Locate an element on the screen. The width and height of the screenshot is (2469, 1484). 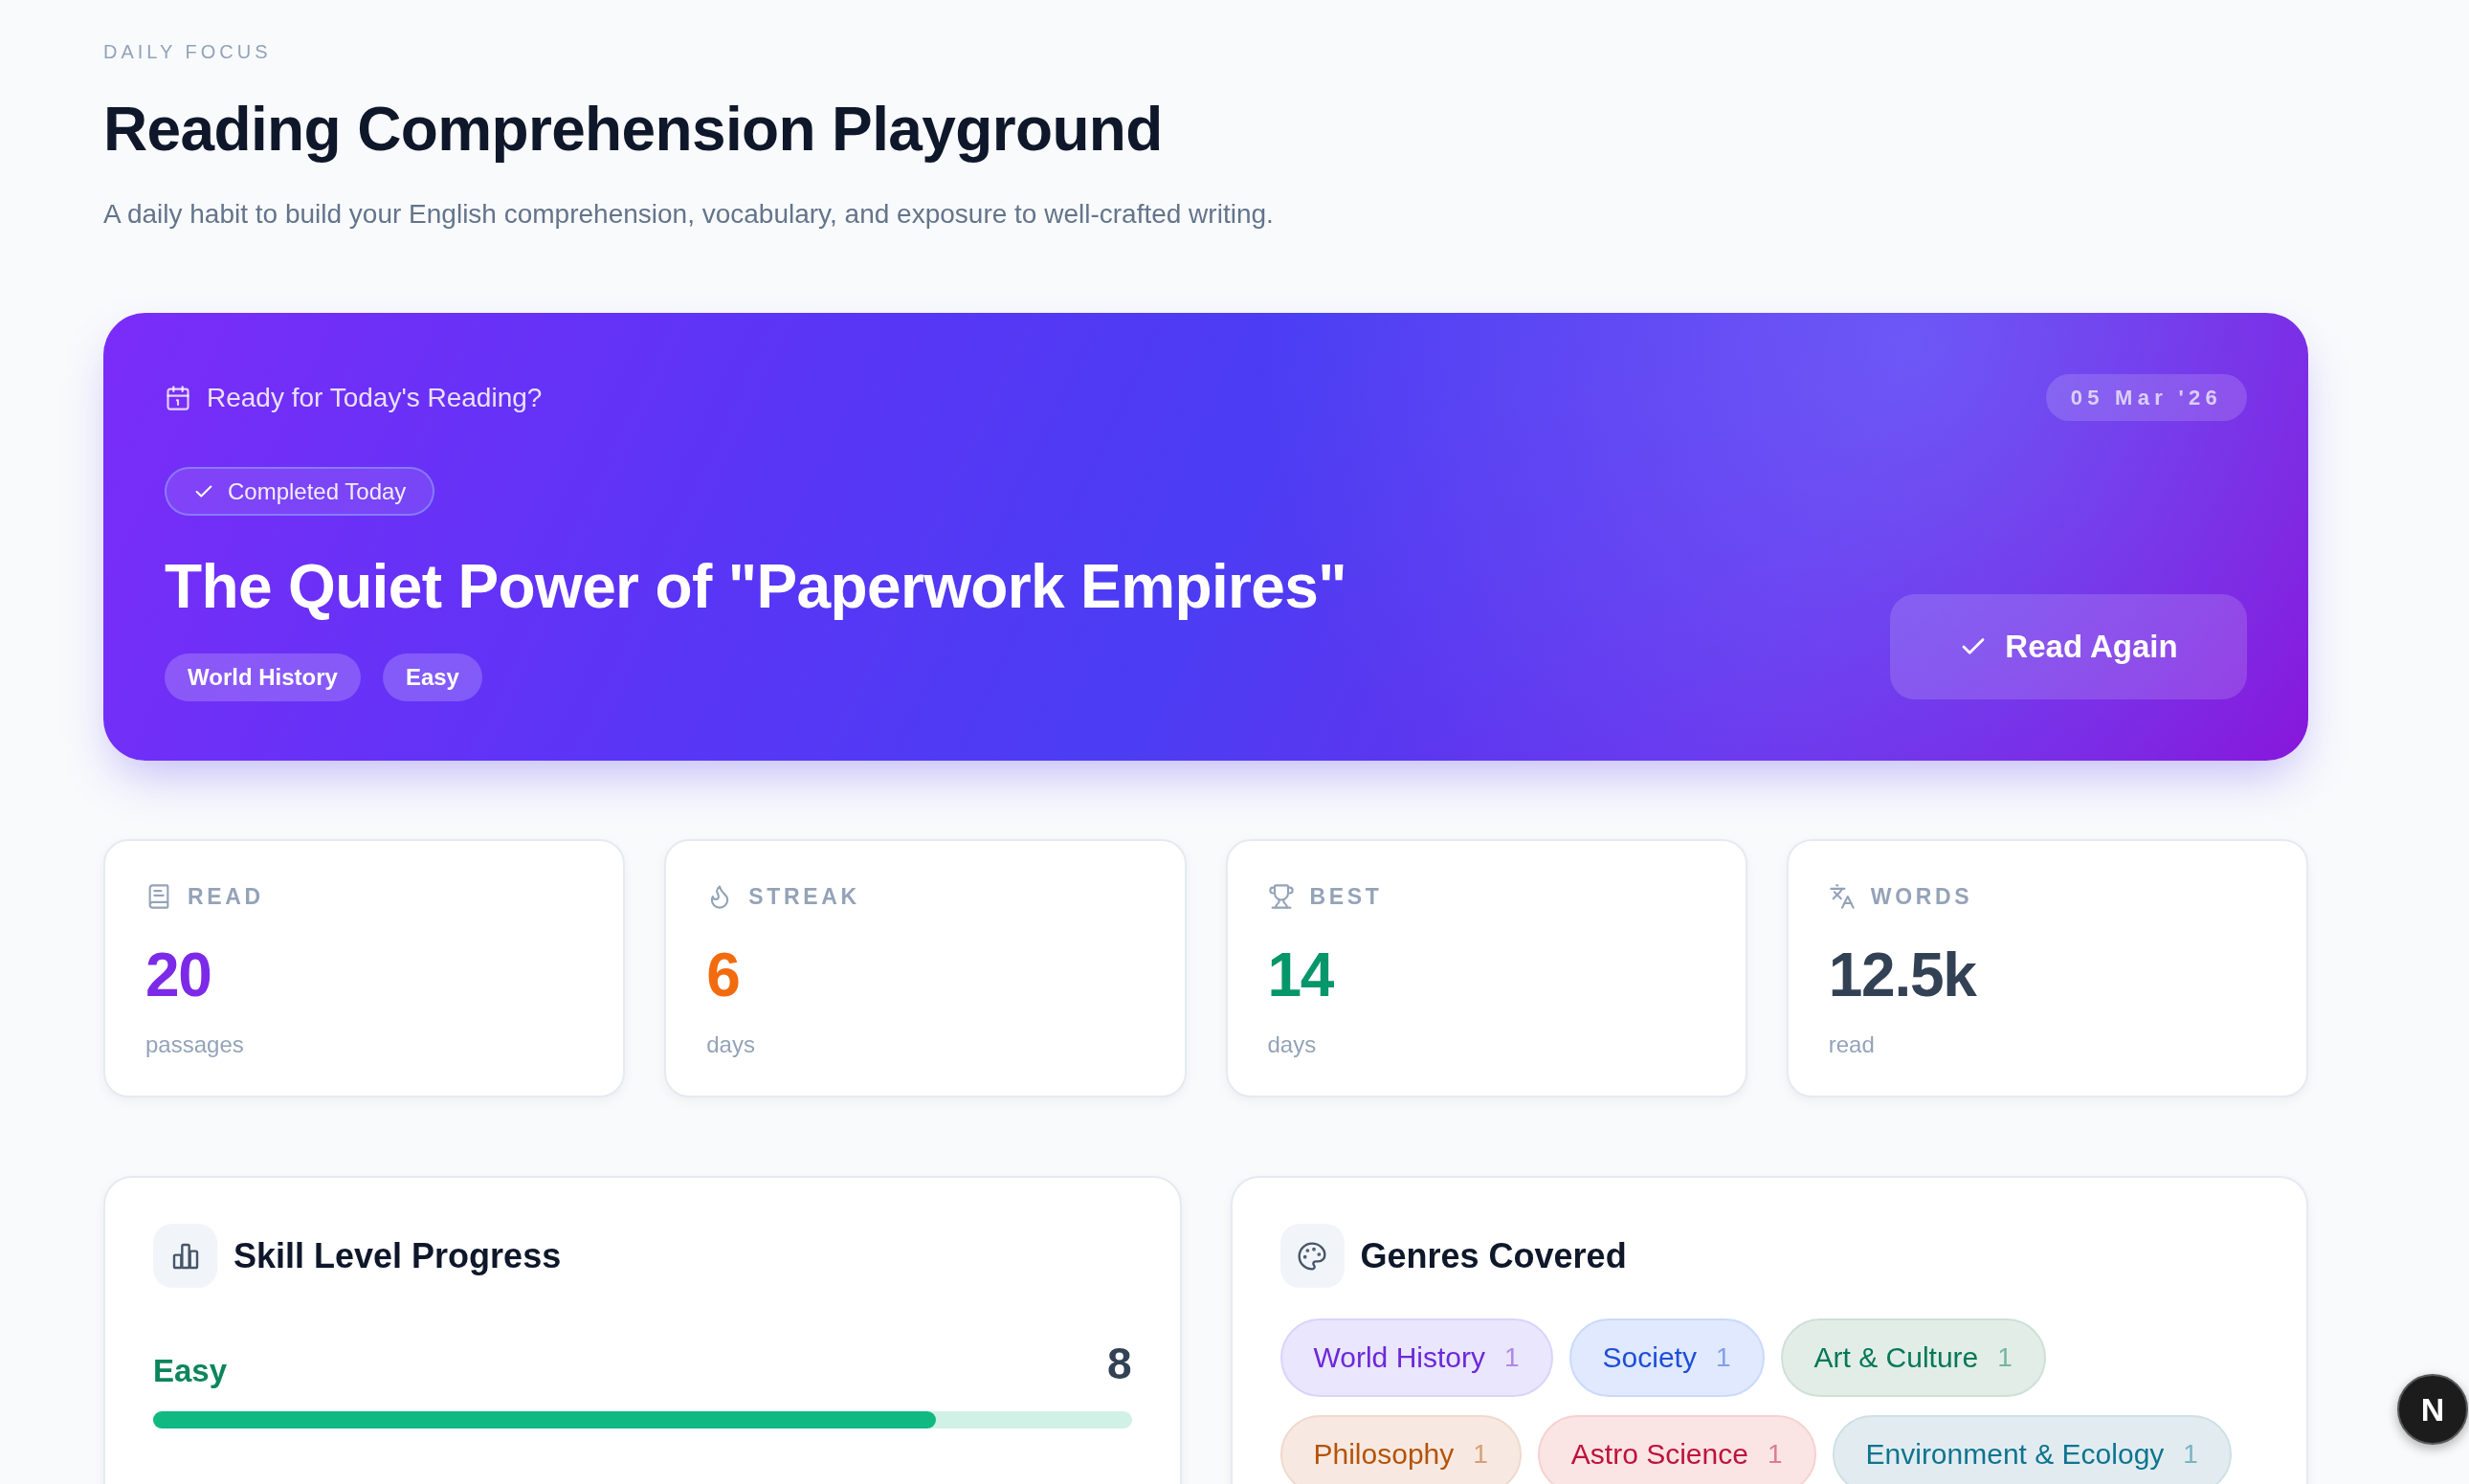
stat-value: 6 is located at coordinates (723, 975).